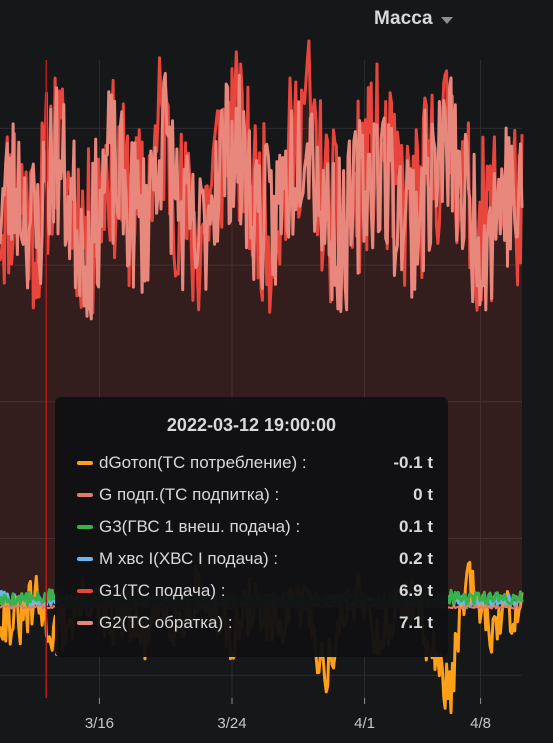 The height and width of the screenshot is (743, 553). I want to click on tooltip-row: G3(ГВС 1 внеш. подача) : 0.1 t, so click(255, 528).